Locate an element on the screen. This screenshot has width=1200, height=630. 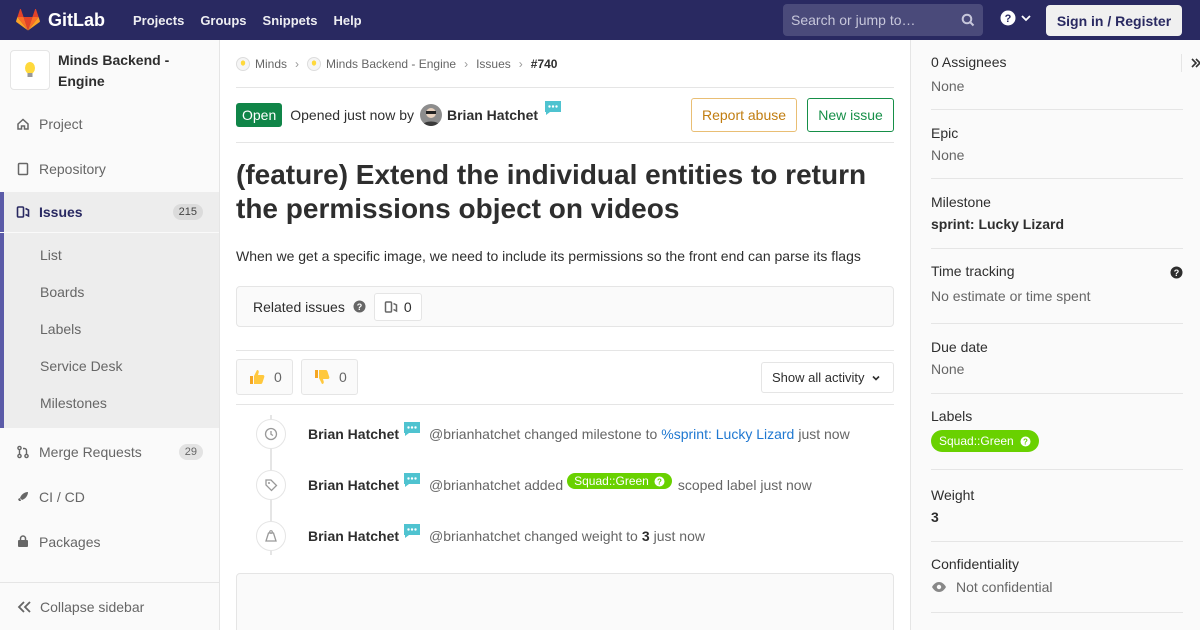
new-issue-button: New issue is located at coordinates (850, 115).